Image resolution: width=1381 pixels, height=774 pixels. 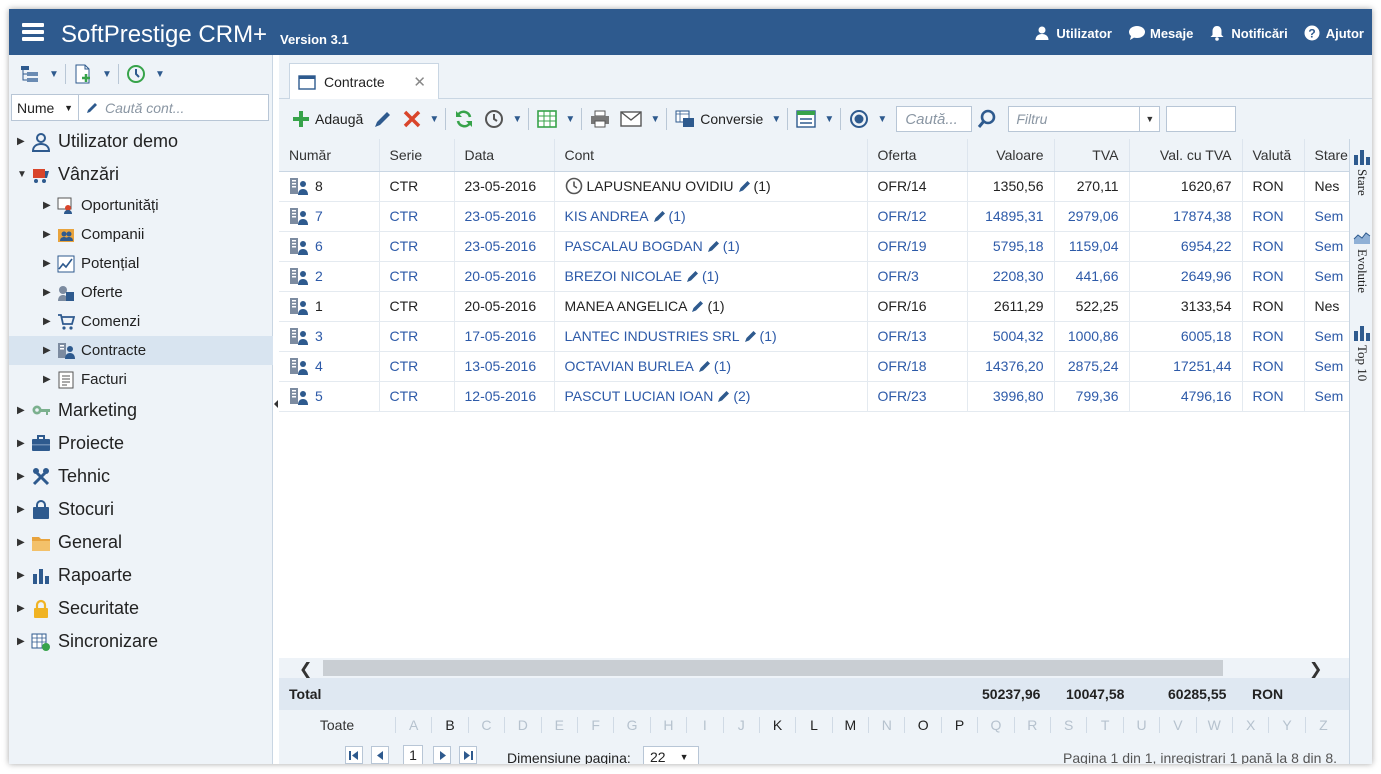 What do you see at coordinates (1286, 725) in the screenshot?
I see `alphabet-letter: Y` at bounding box center [1286, 725].